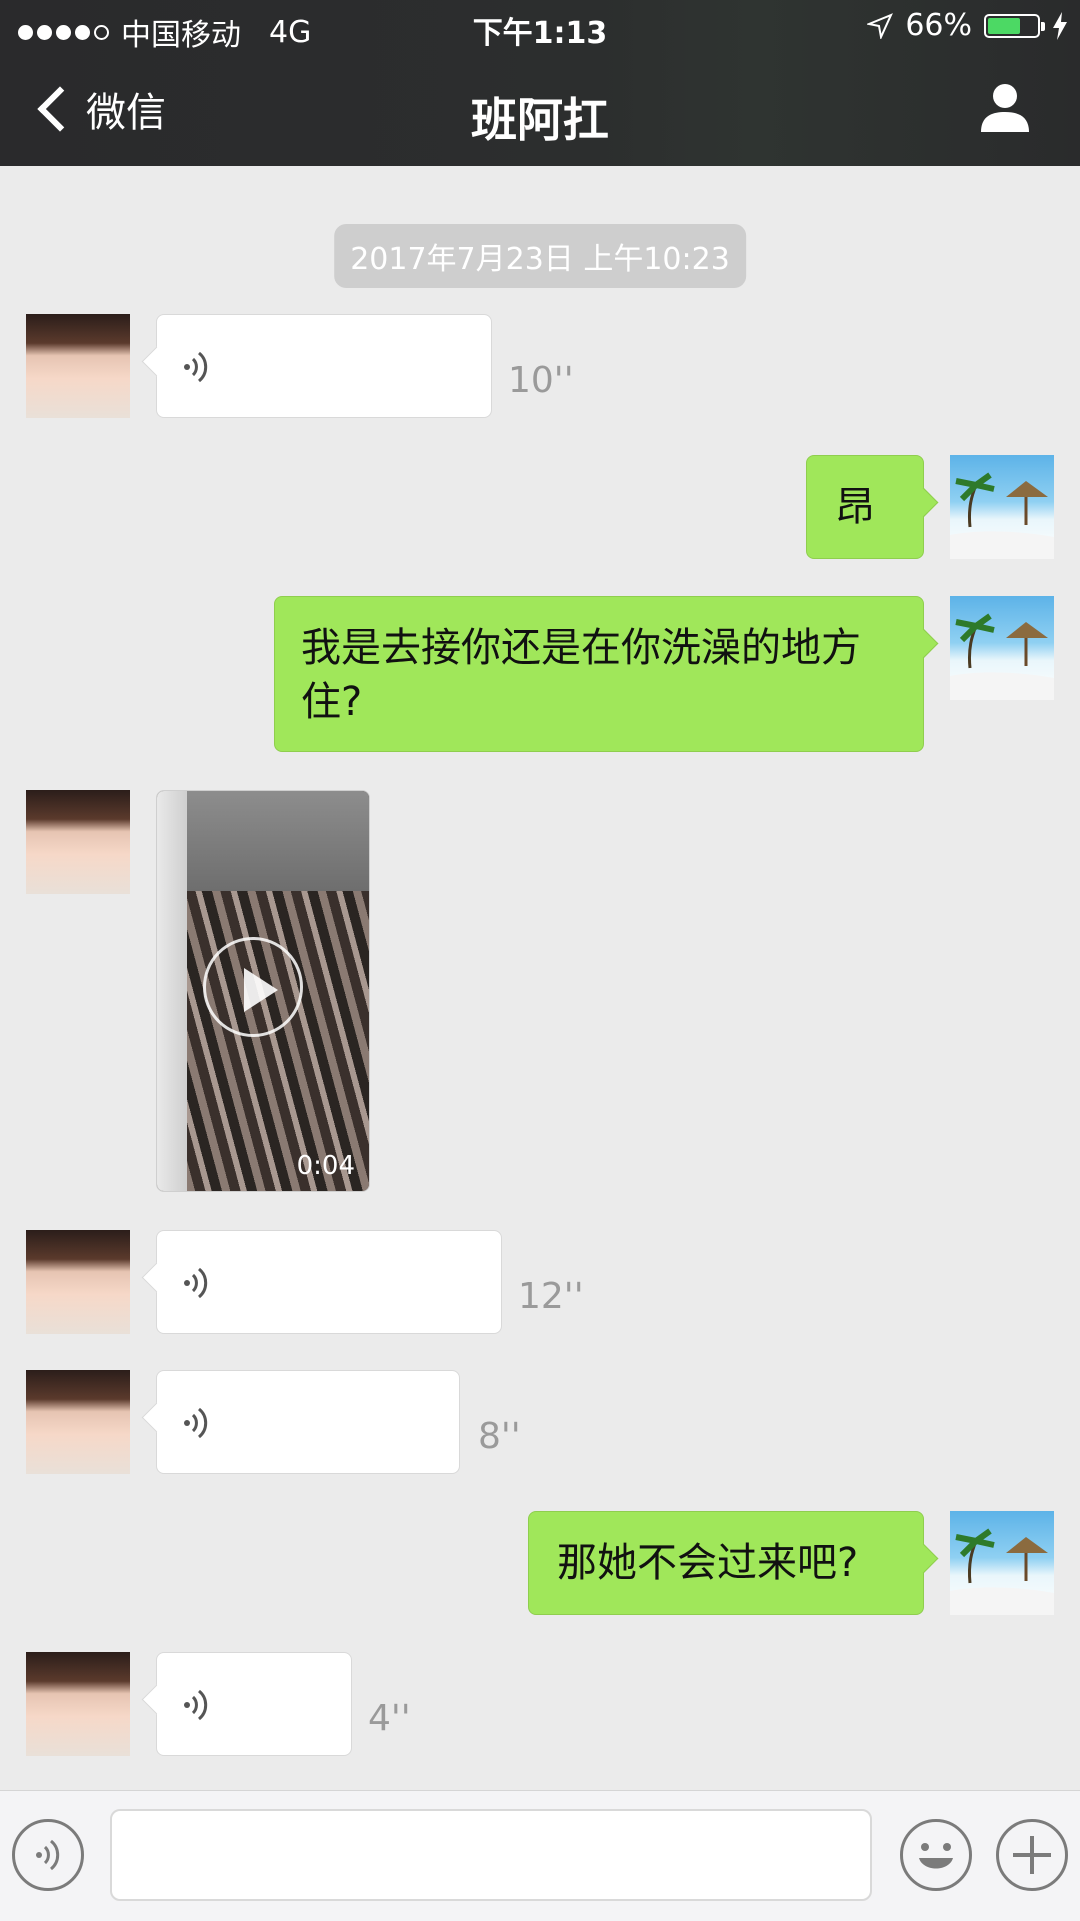  Describe the element at coordinates (1060, 25) in the screenshot. I see `charging-bolt-icon` at that location.